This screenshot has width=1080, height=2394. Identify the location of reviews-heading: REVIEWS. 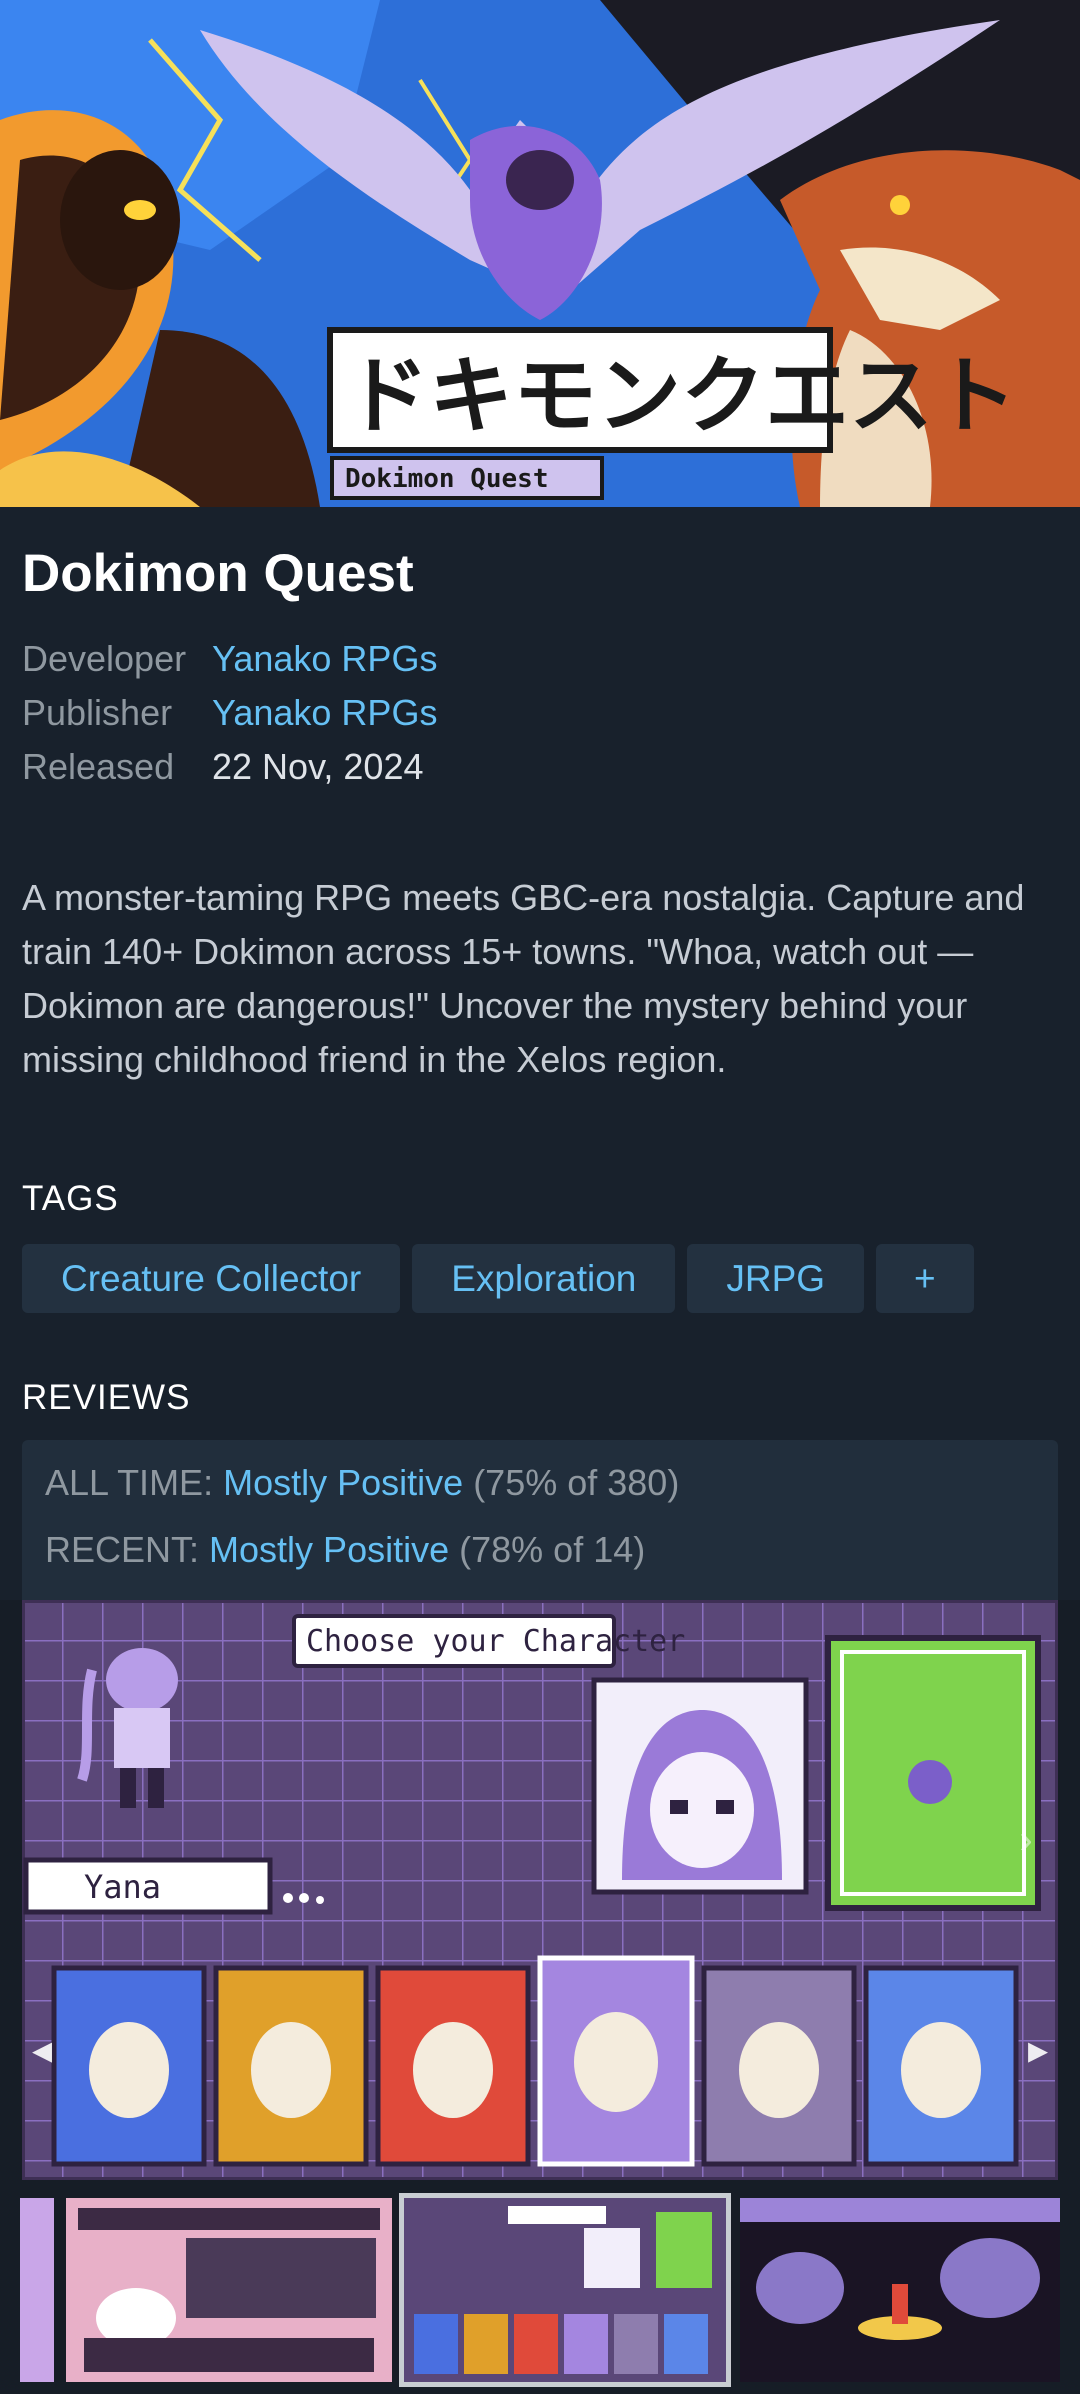
(106, 1397).